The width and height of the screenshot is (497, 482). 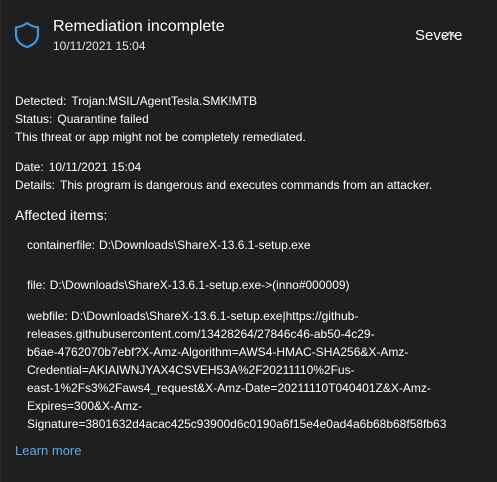 I want to click on date-label: Date:, so click(x=29, y=167).